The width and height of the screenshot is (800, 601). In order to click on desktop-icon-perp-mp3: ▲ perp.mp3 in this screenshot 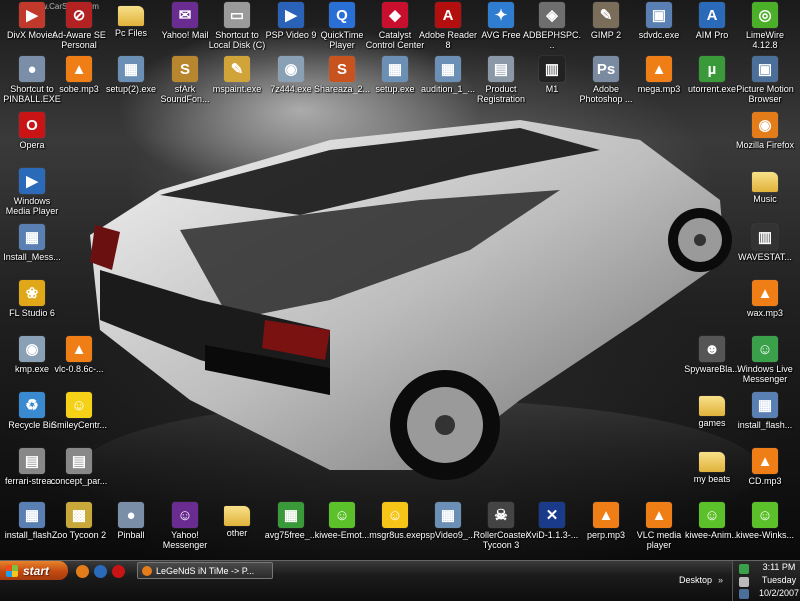, I will do `click(606, 521)`.